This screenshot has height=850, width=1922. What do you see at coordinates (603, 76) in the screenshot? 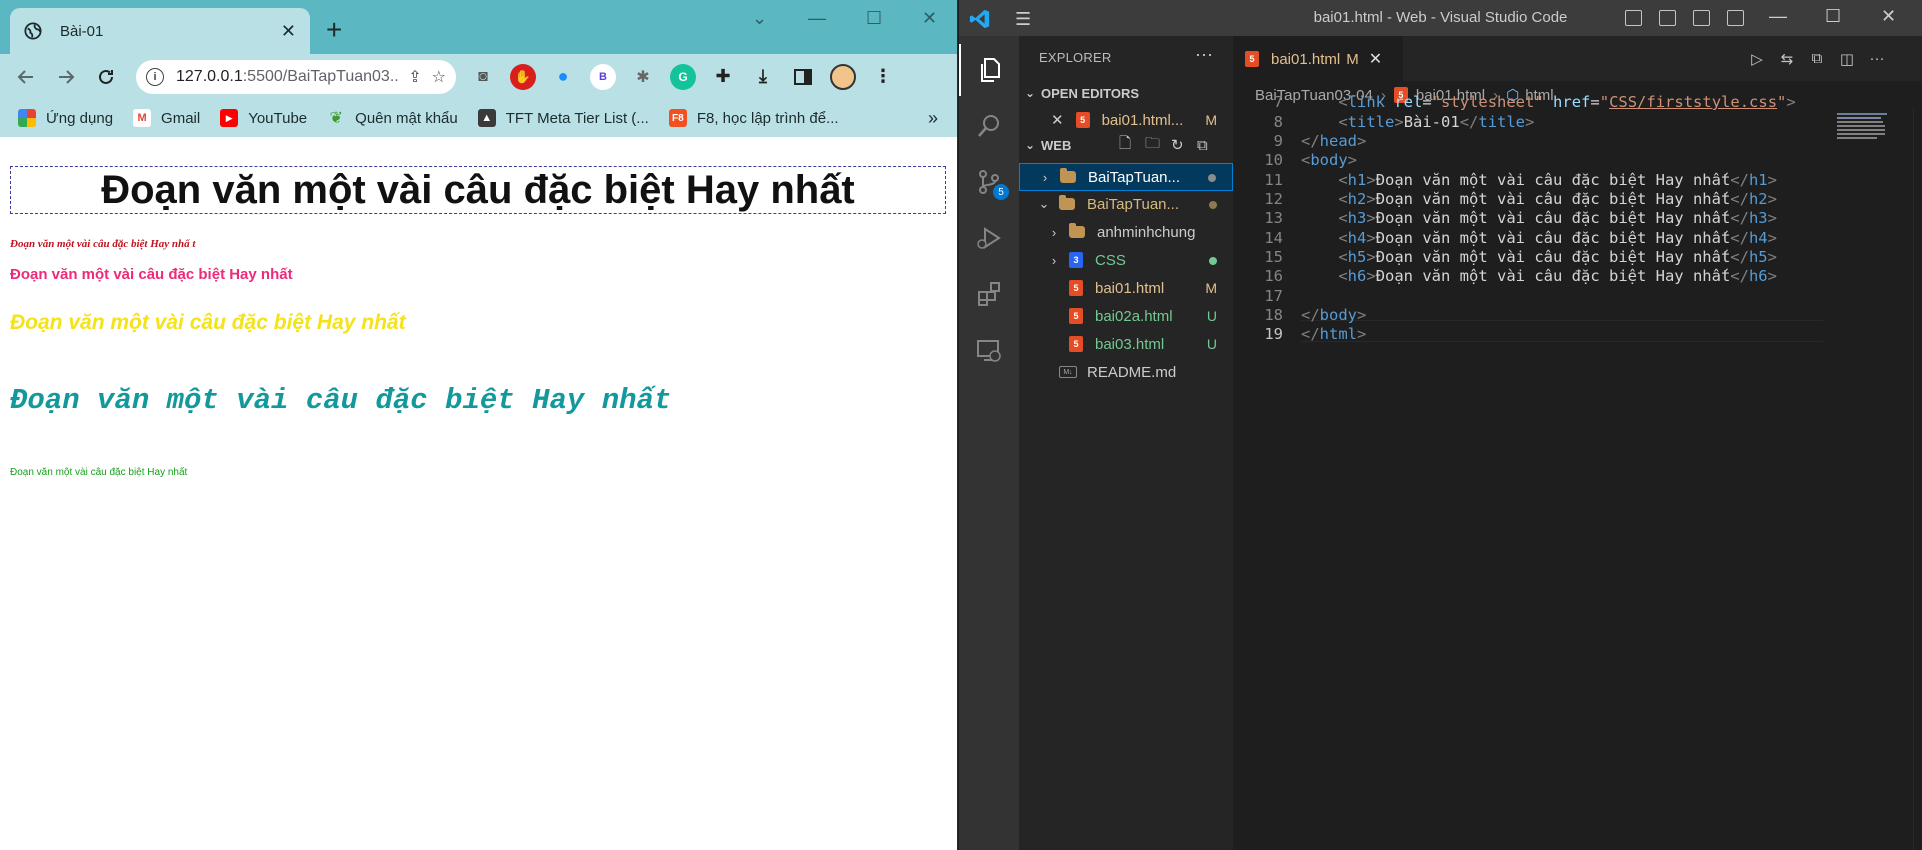
I see `b-extension-icon: B` at bounding box center [603, 76].